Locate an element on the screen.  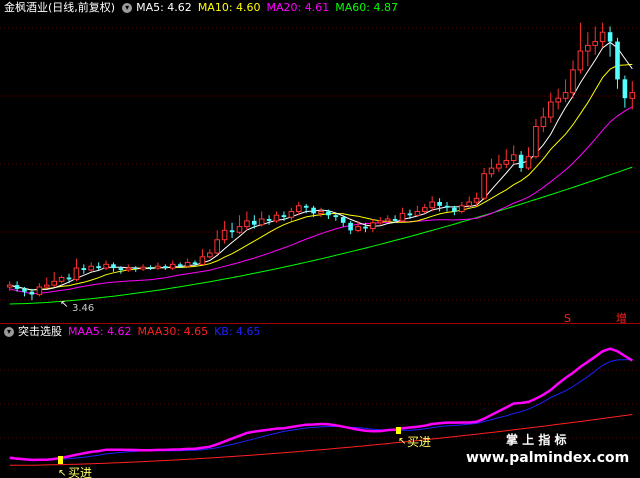
ma10-value: MA10: 4.60 is located at coordinates (229, 7).